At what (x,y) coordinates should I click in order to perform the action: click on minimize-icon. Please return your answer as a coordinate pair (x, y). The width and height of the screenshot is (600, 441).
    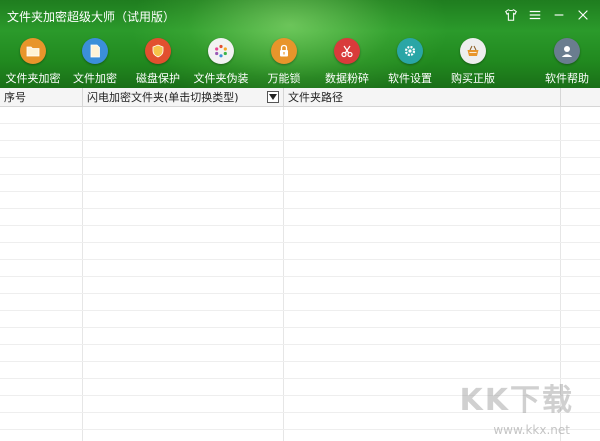
    Looking at the image, I should click on (559, 15).